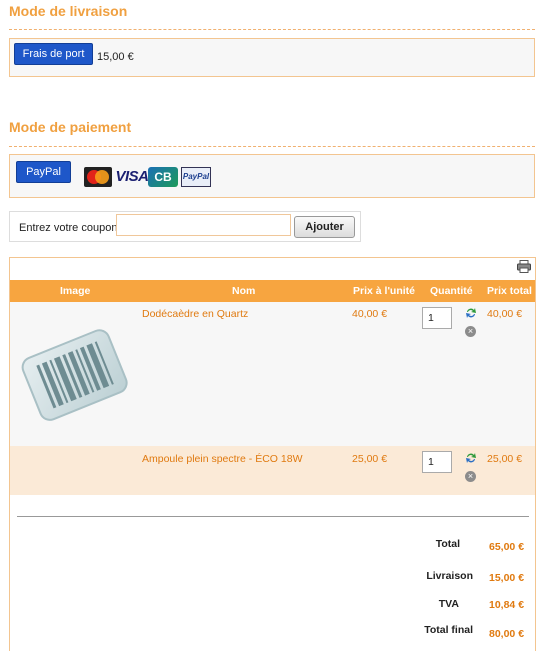 The height and width of the screenshot is (651, 541). What do you see at coordinates (448, 630) in the screenshot?
I see `final-total-label: Total final` at bounding box center [448, 630].